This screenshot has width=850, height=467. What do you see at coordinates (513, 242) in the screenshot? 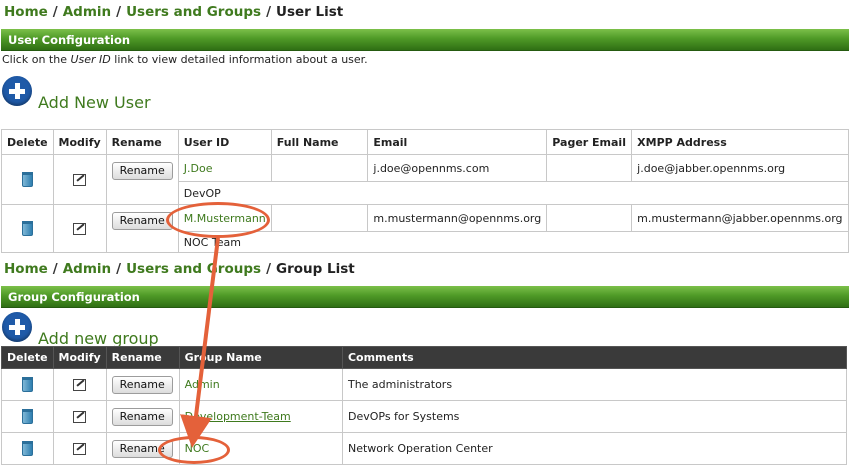
I see `user-description: NOC Team` at bounding box center [513, 242].